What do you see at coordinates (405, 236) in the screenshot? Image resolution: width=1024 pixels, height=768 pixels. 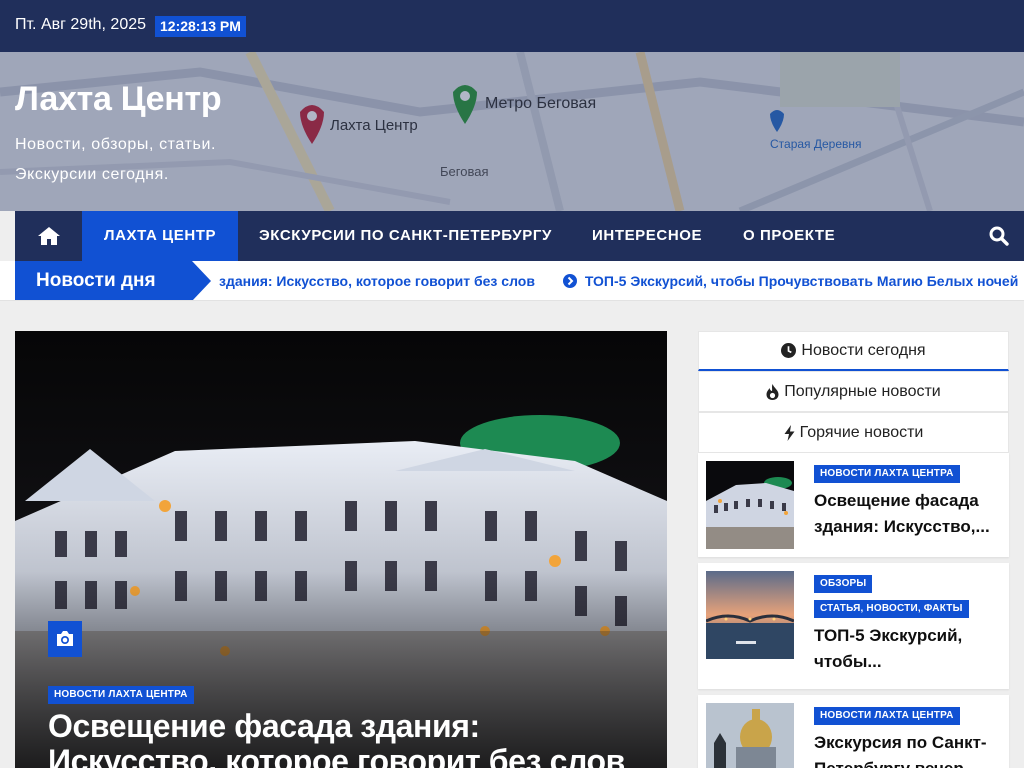 I see `nav-item-excursions: ЭКСКУРСИИ ПО САНКТ-ПЕТЕРБУРГУ` at bounding box center [405, 236].